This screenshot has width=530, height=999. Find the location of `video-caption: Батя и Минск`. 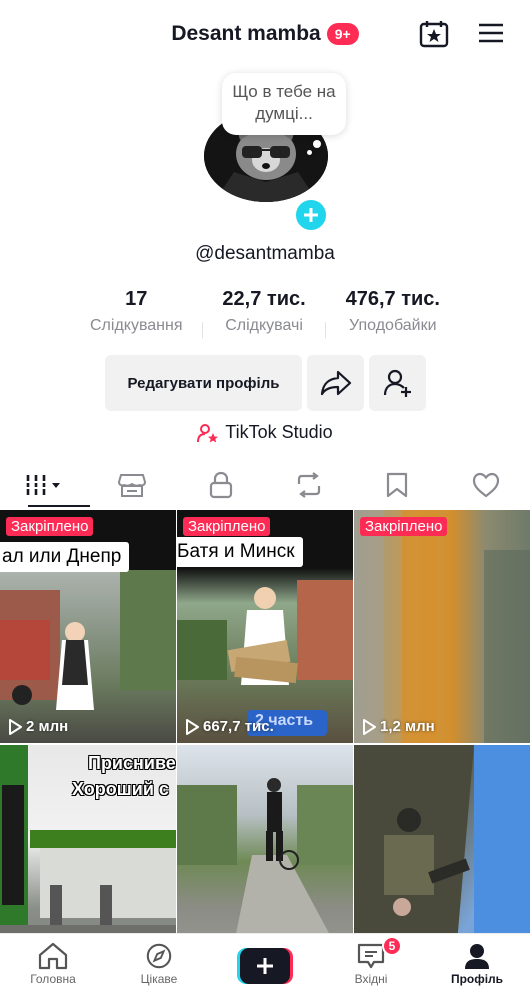

video-caption: Батя и Минск is located at coordinates (240, 552).